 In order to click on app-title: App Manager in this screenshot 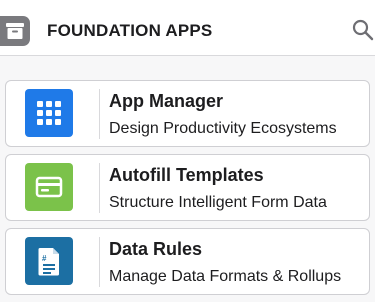, I will do `click(166, 101)`.